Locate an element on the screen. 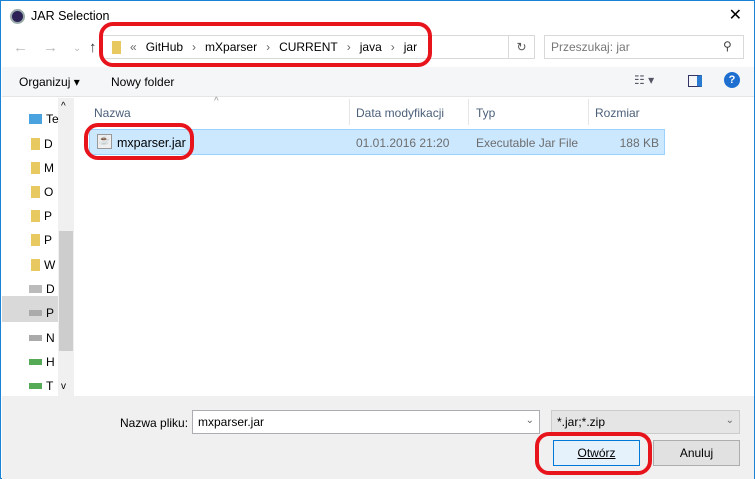 This screenshot has height=479, width=755. sidebar-item: H is located at coordinates (42, 362).